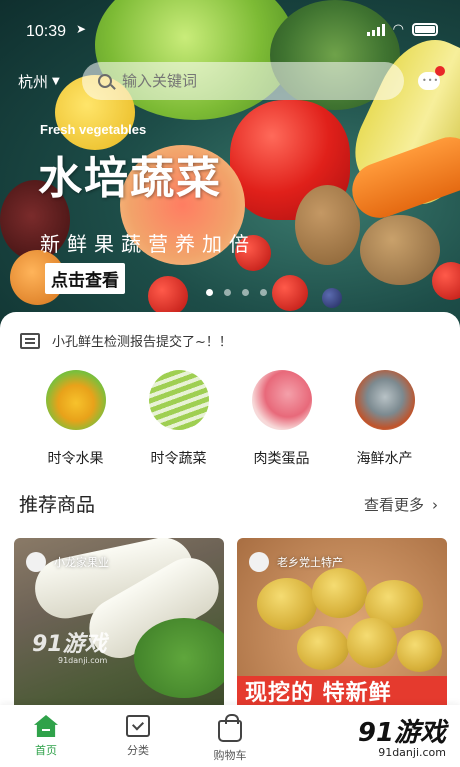 The image size is (460, 767). What do you see at coordinates (332, 298) in the screenshot?
I see `blueberry-decoration` at bounding box center [332, 298].